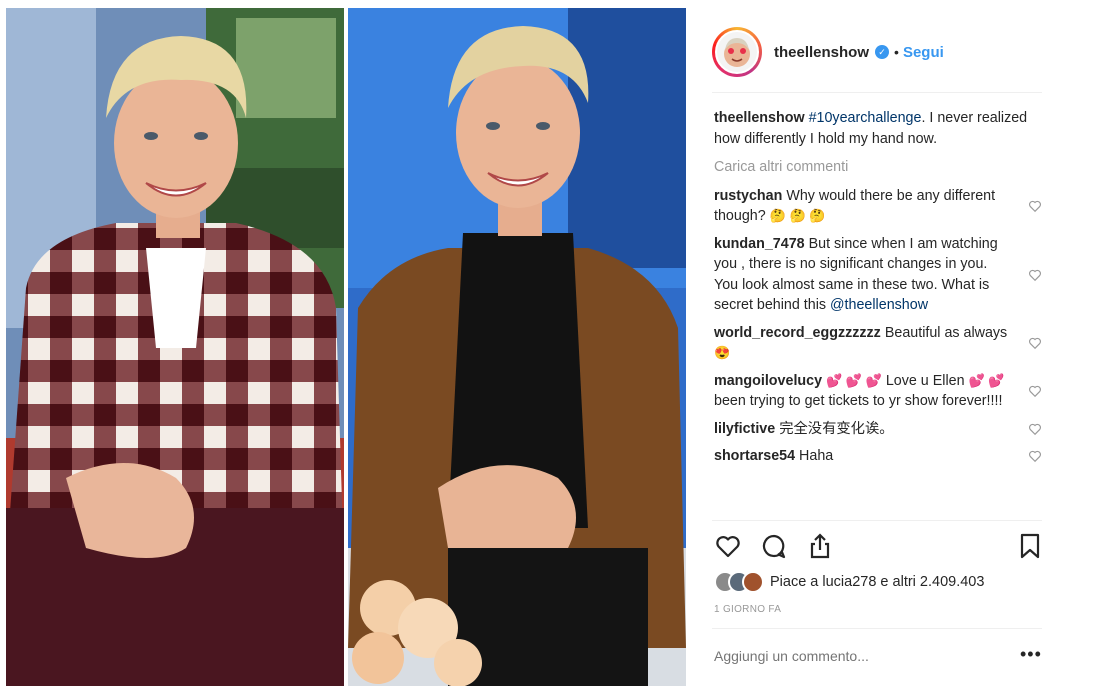 This screenshot has height=699, width=1100. I want to click on comment-text: Beautiful as always, so click(946, 332).